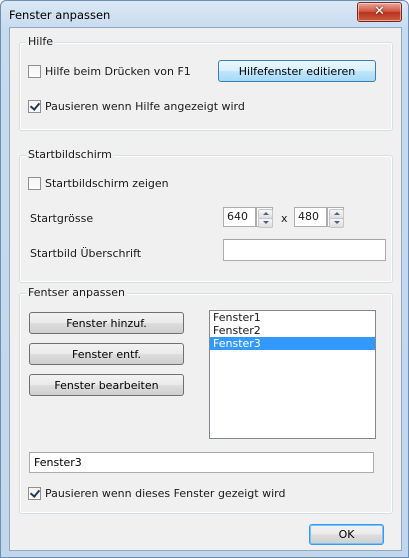  What do you see at coordinates (336, 223) in the screenshot?
I see `start-height-down-icon` at bounding box center [336, 223].